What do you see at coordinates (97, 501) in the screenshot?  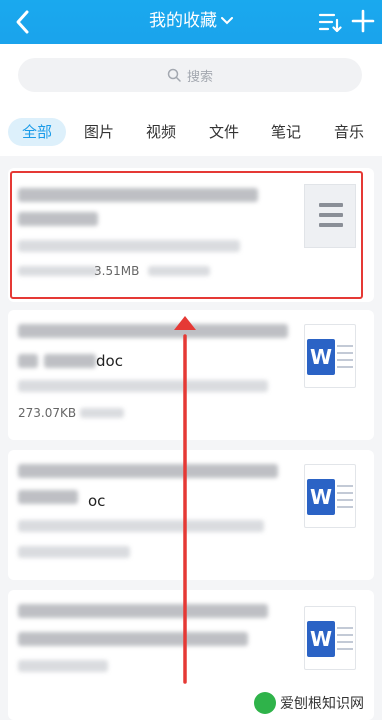 I see `file-name-ext: oc` at bounding box center [97, 501].